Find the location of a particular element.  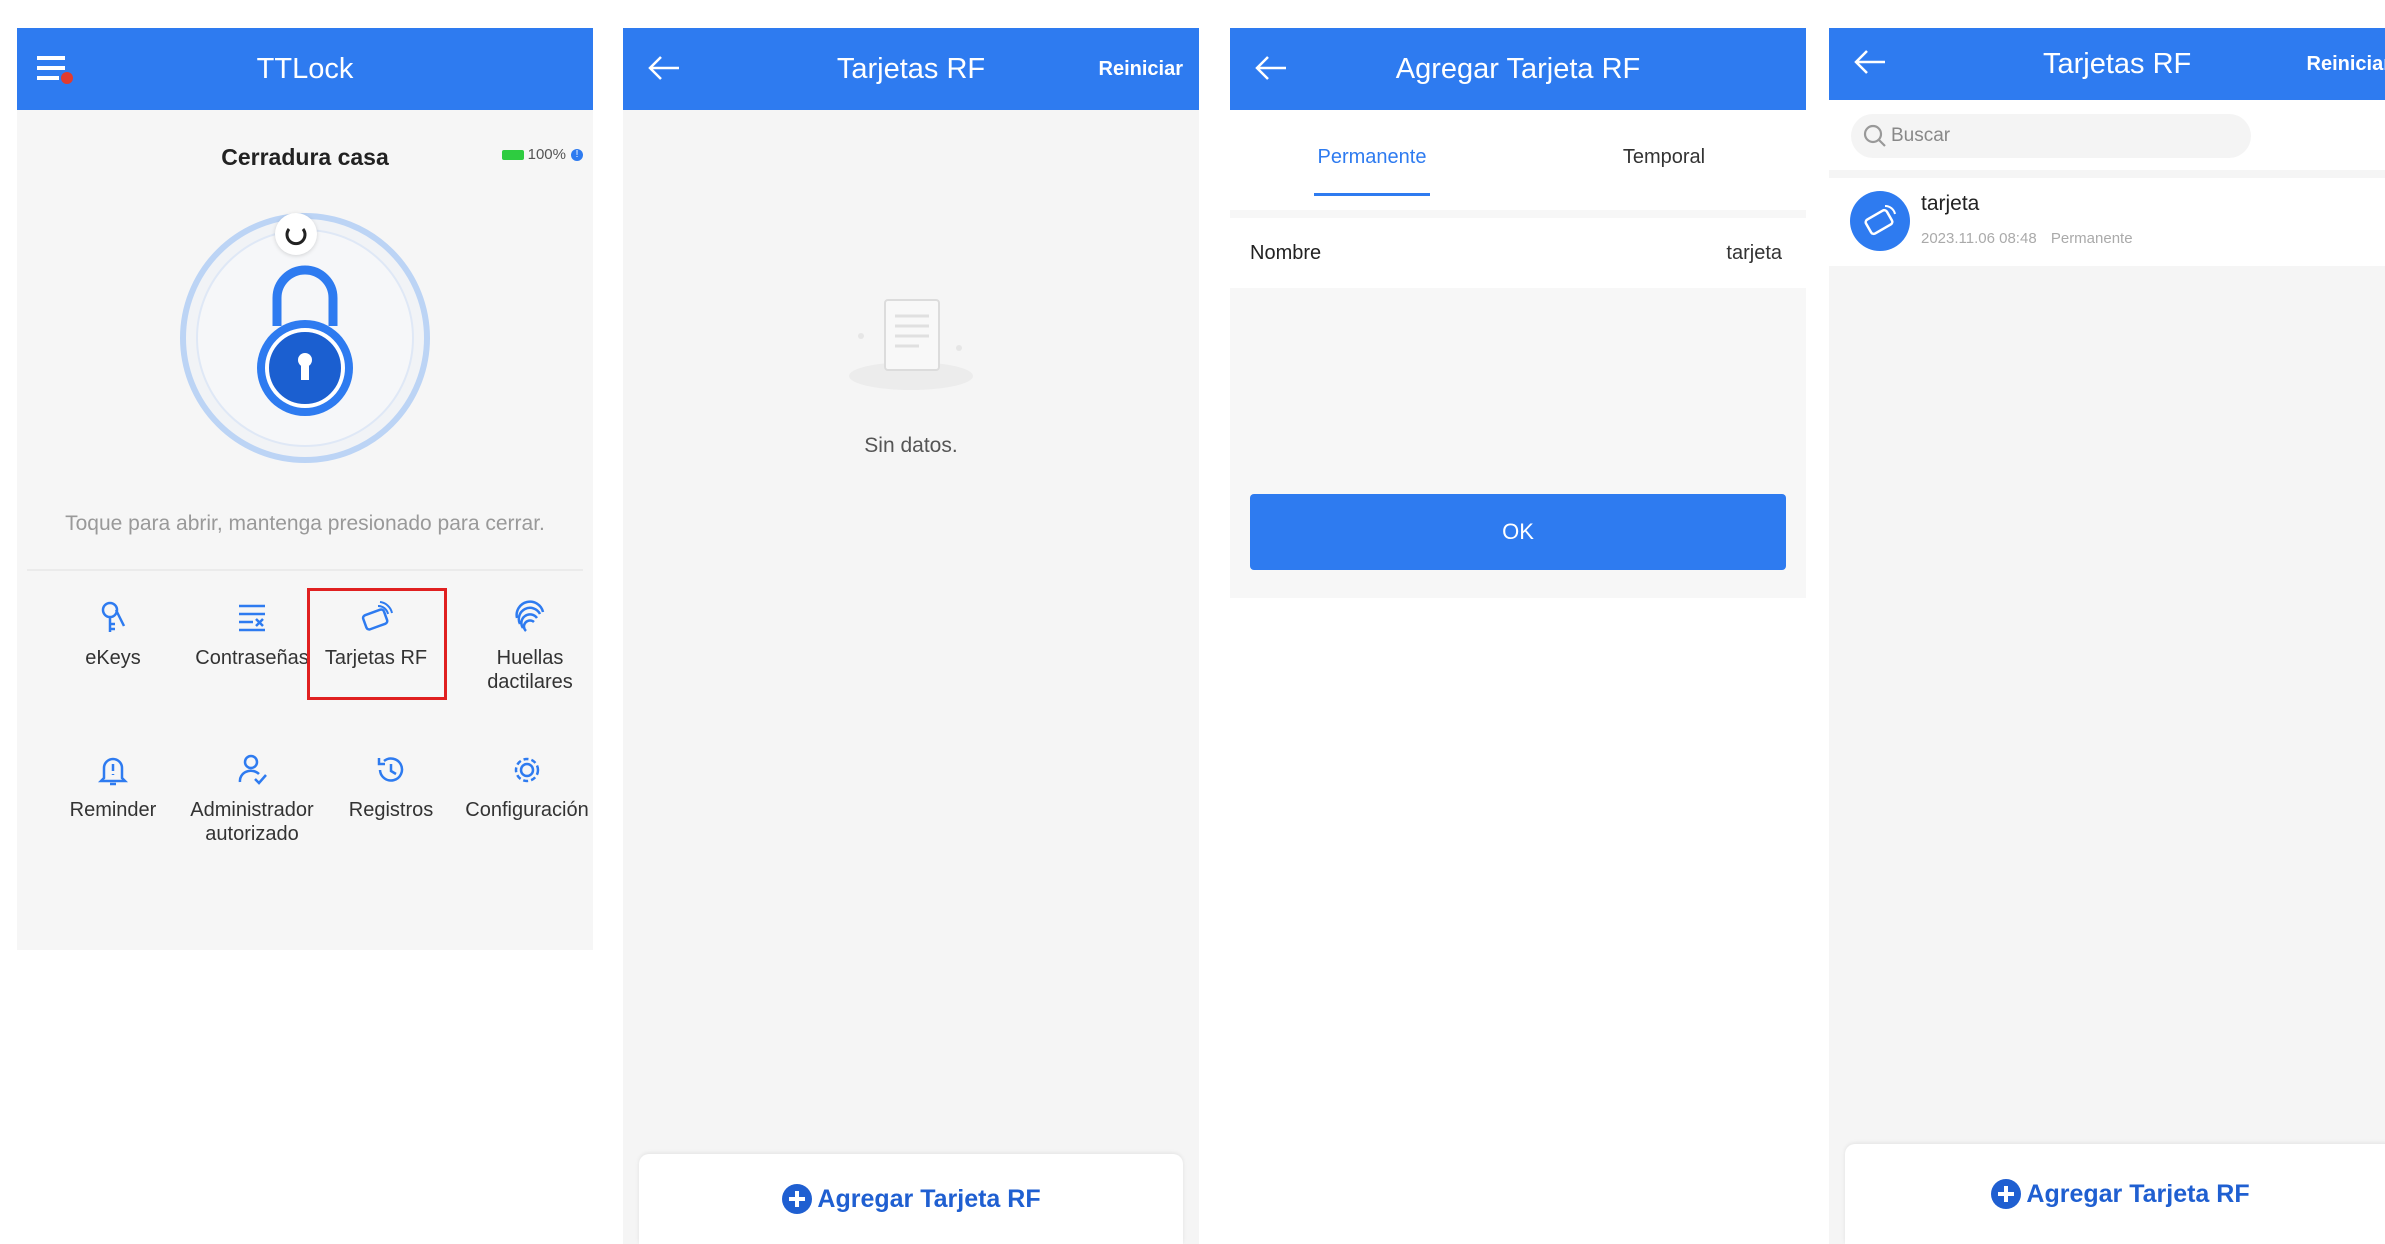

app-title: TTLock is located at coordinates (305, 69).